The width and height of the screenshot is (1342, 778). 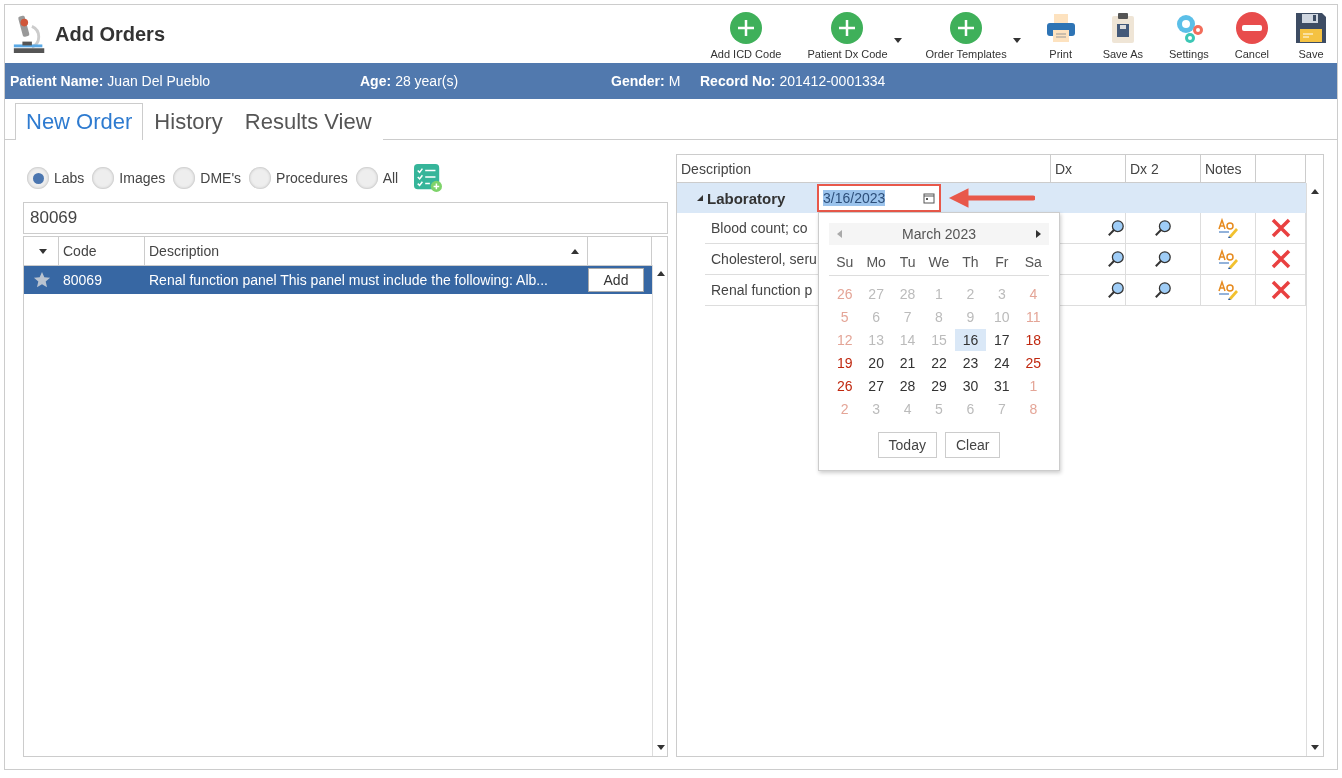 What do you see at coordinates (56, 178) in the screenshot?
I see `radio-button: Labs` at bounding box center [56, 178].